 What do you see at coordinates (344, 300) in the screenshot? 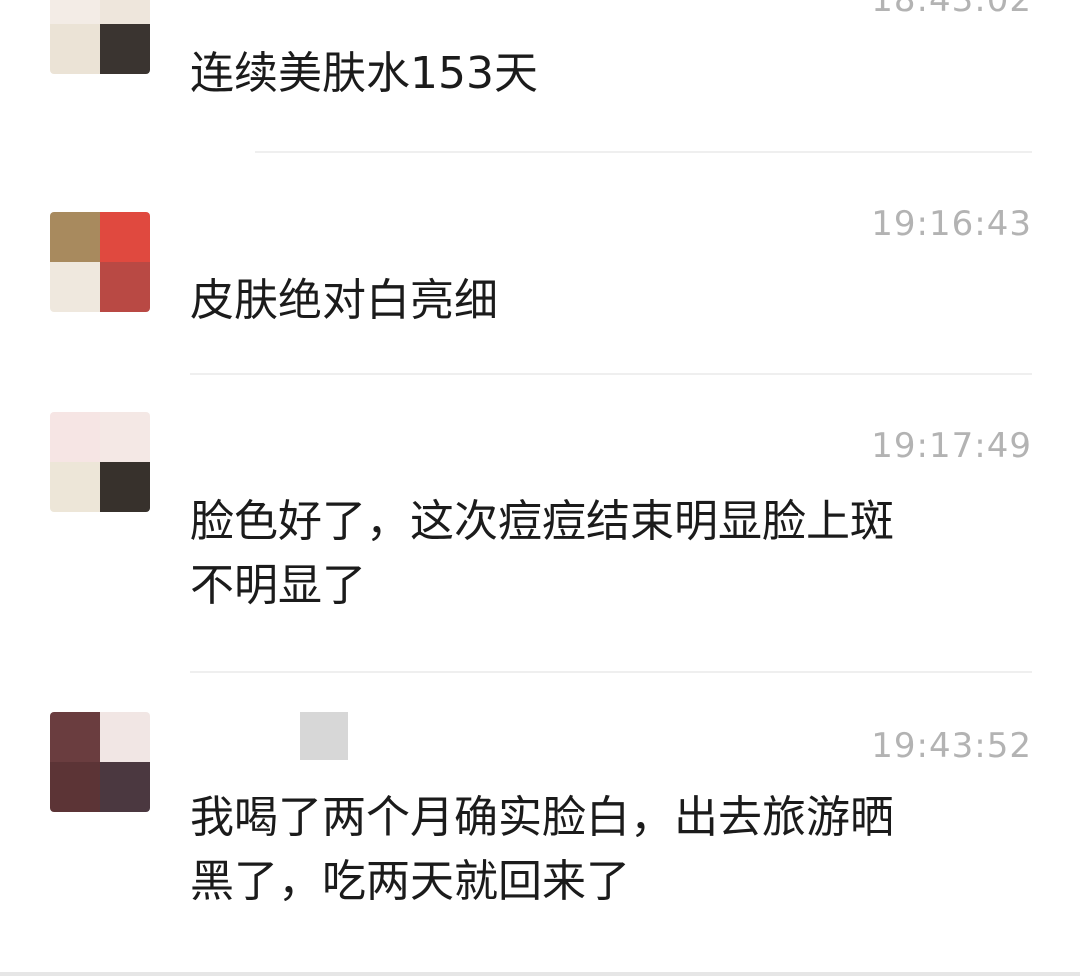
I see `message-text: 皮肤绝对白亮细` at bounding box center [344, 300].